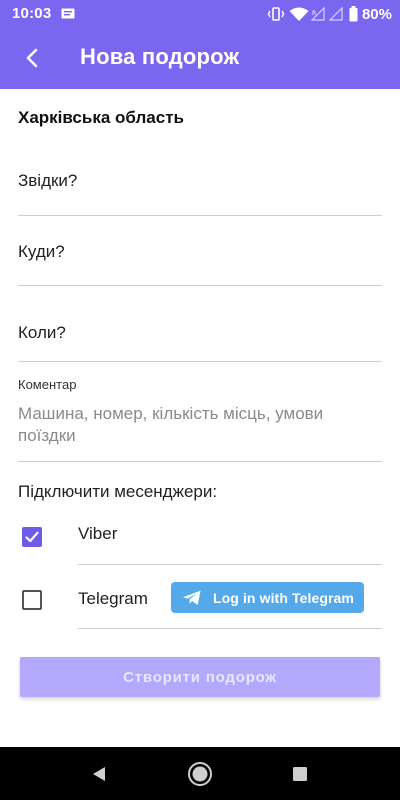 This screenshot has height=800, width=400. Describe the element at coordinates (41, 251) in the screenshot. I see `to-field-label: Куди?` at that location.